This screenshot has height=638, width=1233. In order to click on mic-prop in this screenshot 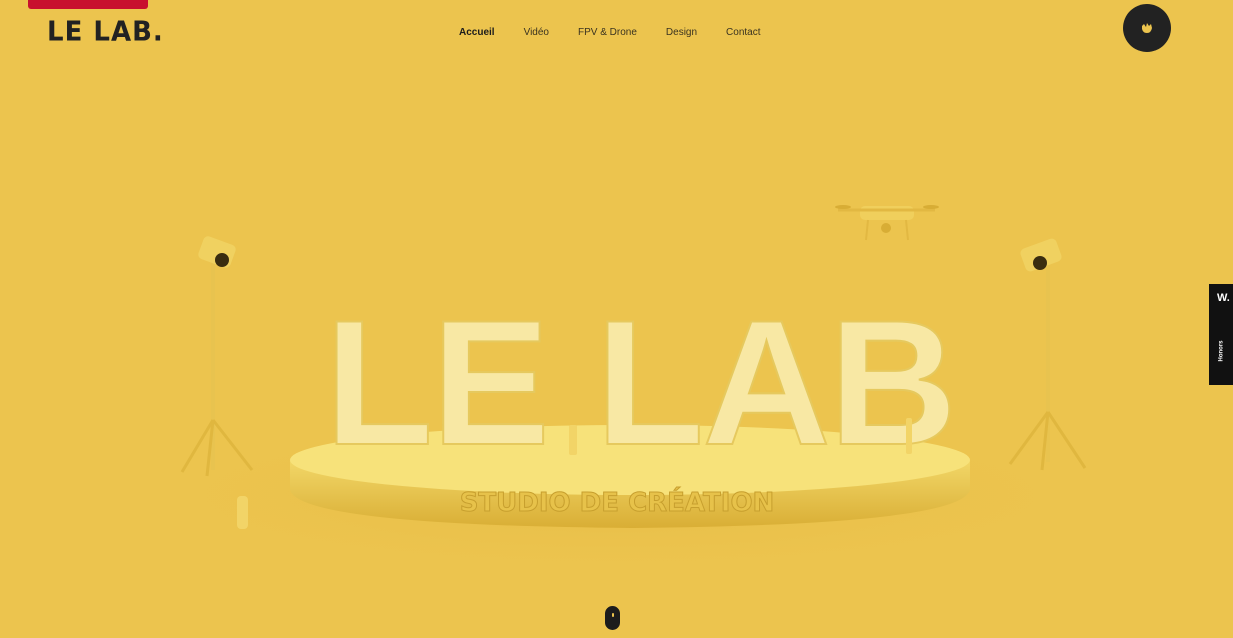, I will do `click(909, 436)`.